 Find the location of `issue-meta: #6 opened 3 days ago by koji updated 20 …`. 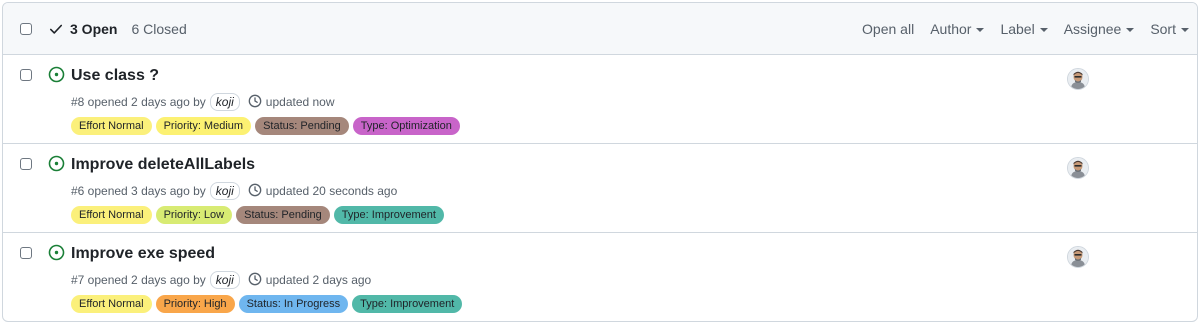

issue-meta: #6 opened 3 days ago by koji updated 20 … is located at coordinates (234, 191).